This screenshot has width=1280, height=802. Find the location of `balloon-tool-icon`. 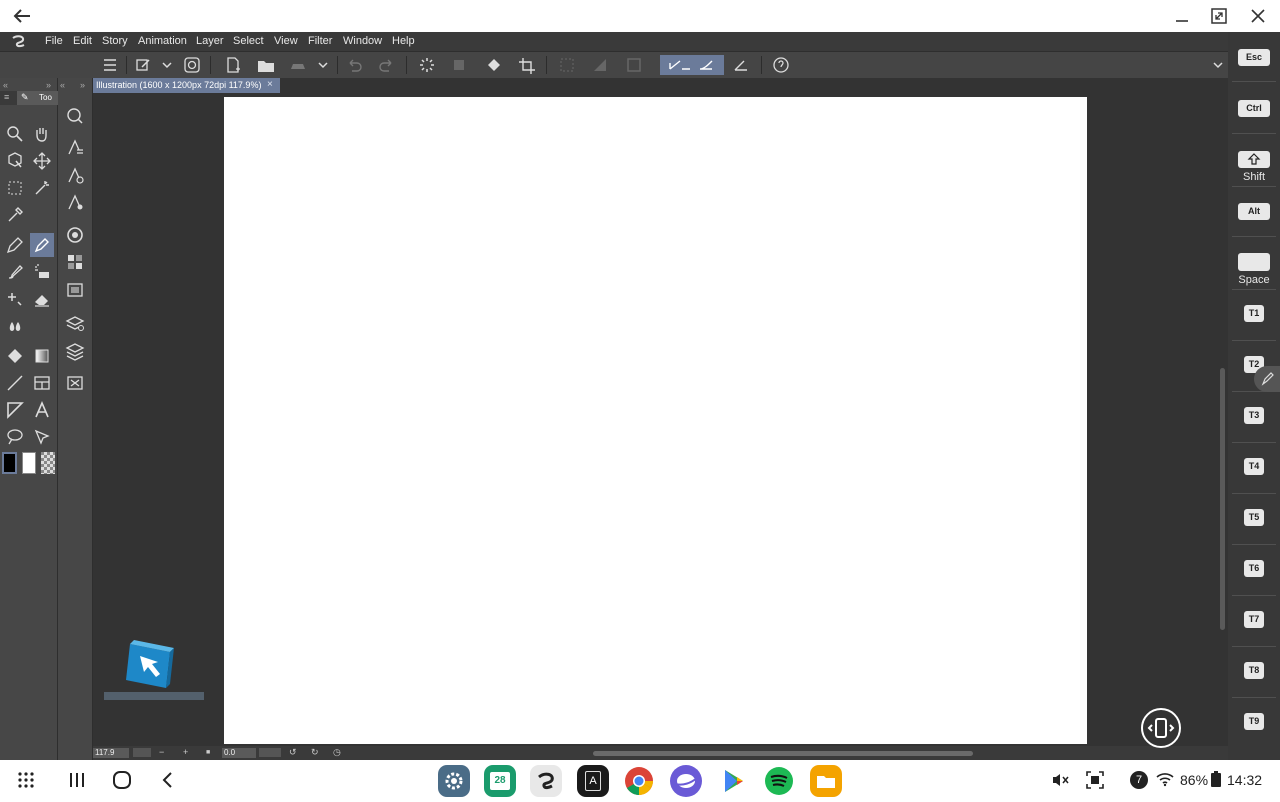

balloon-tool-icon is located at coordinates (15, 437).